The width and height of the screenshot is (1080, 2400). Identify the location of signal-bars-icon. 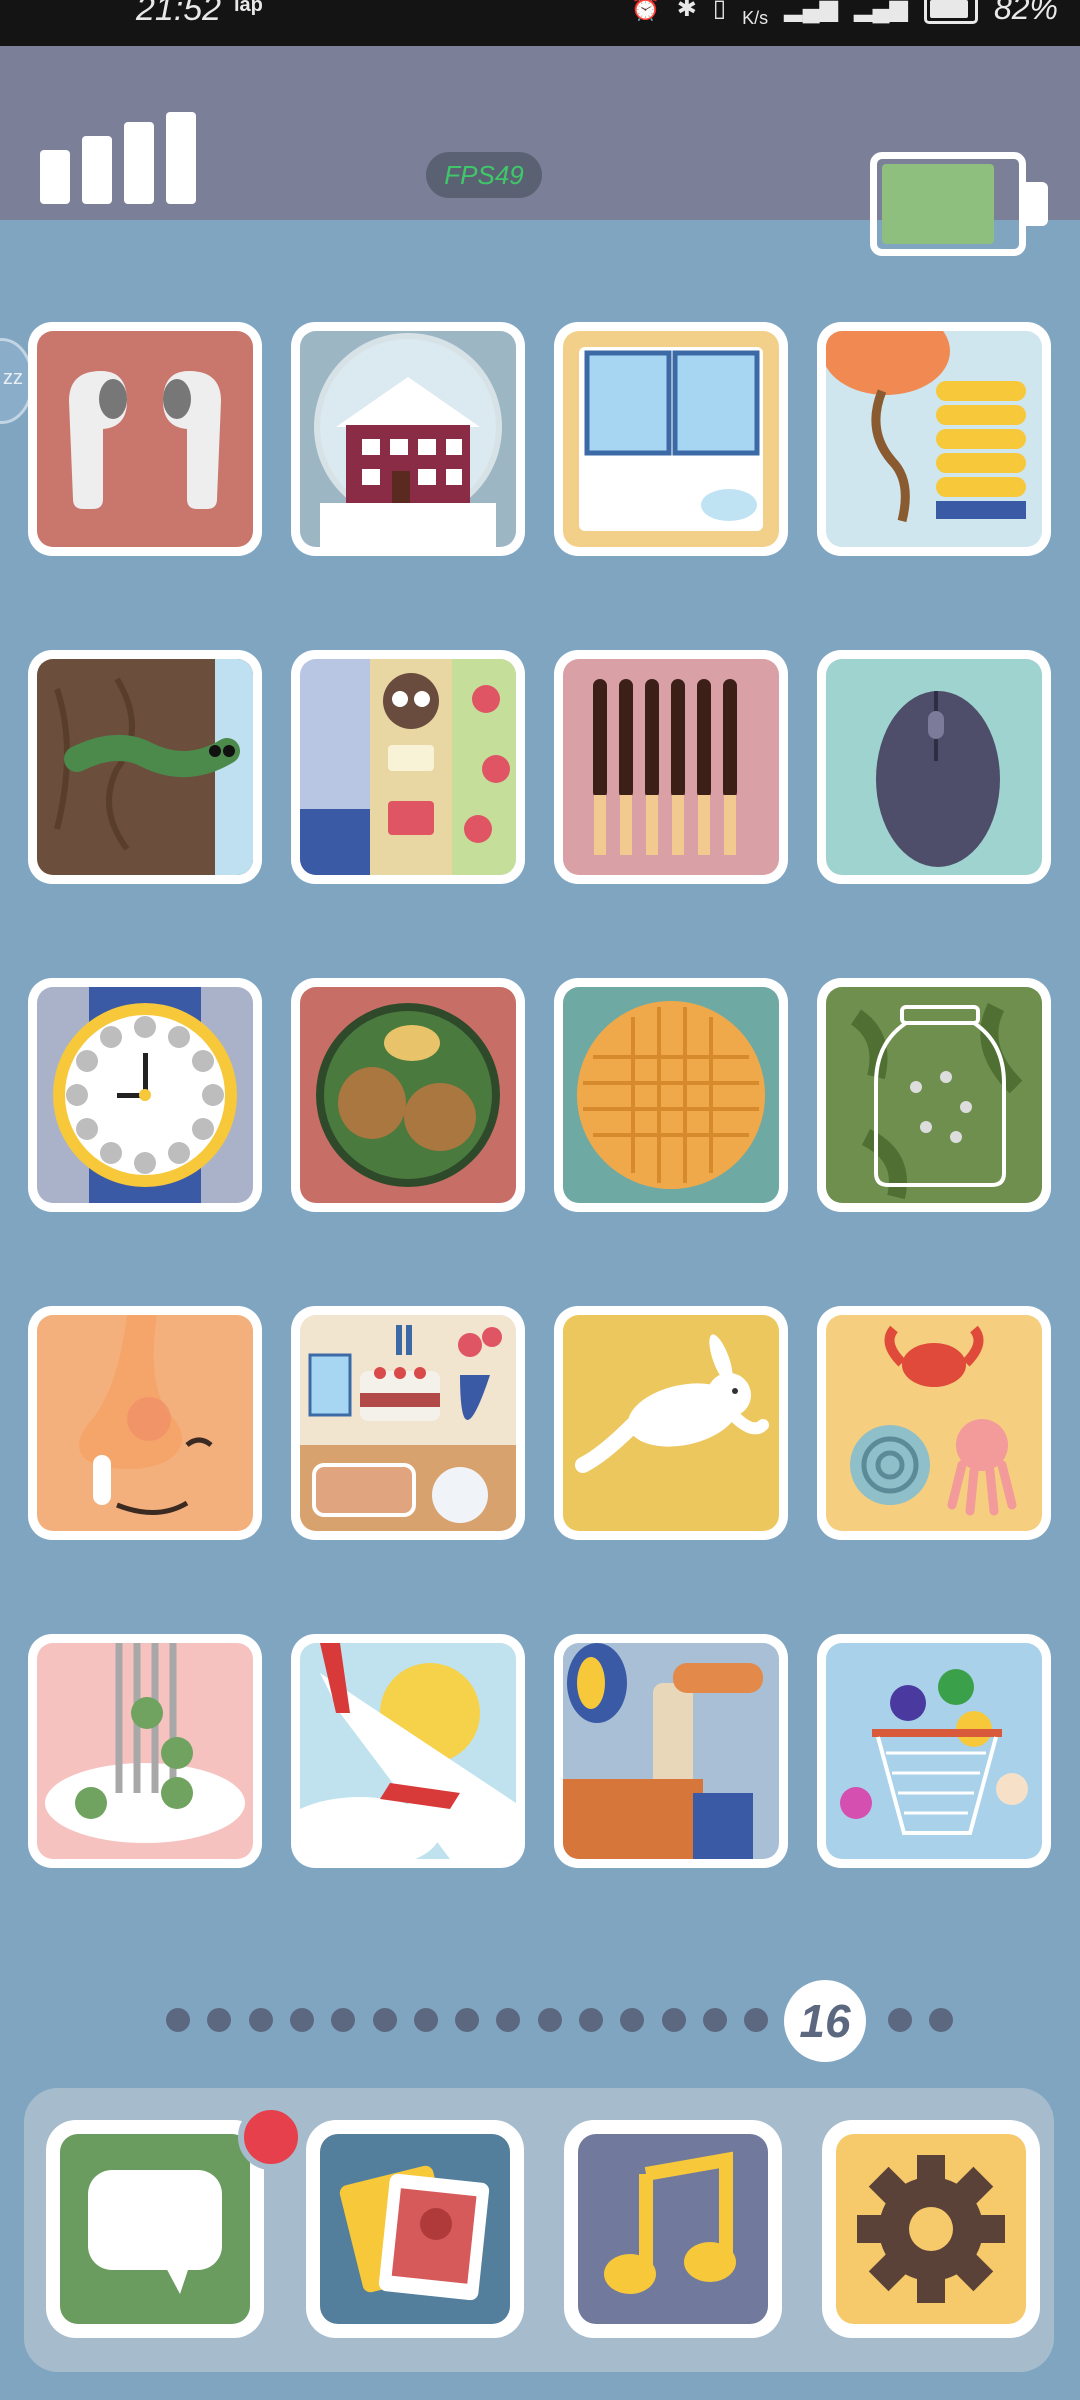
(120, 158).